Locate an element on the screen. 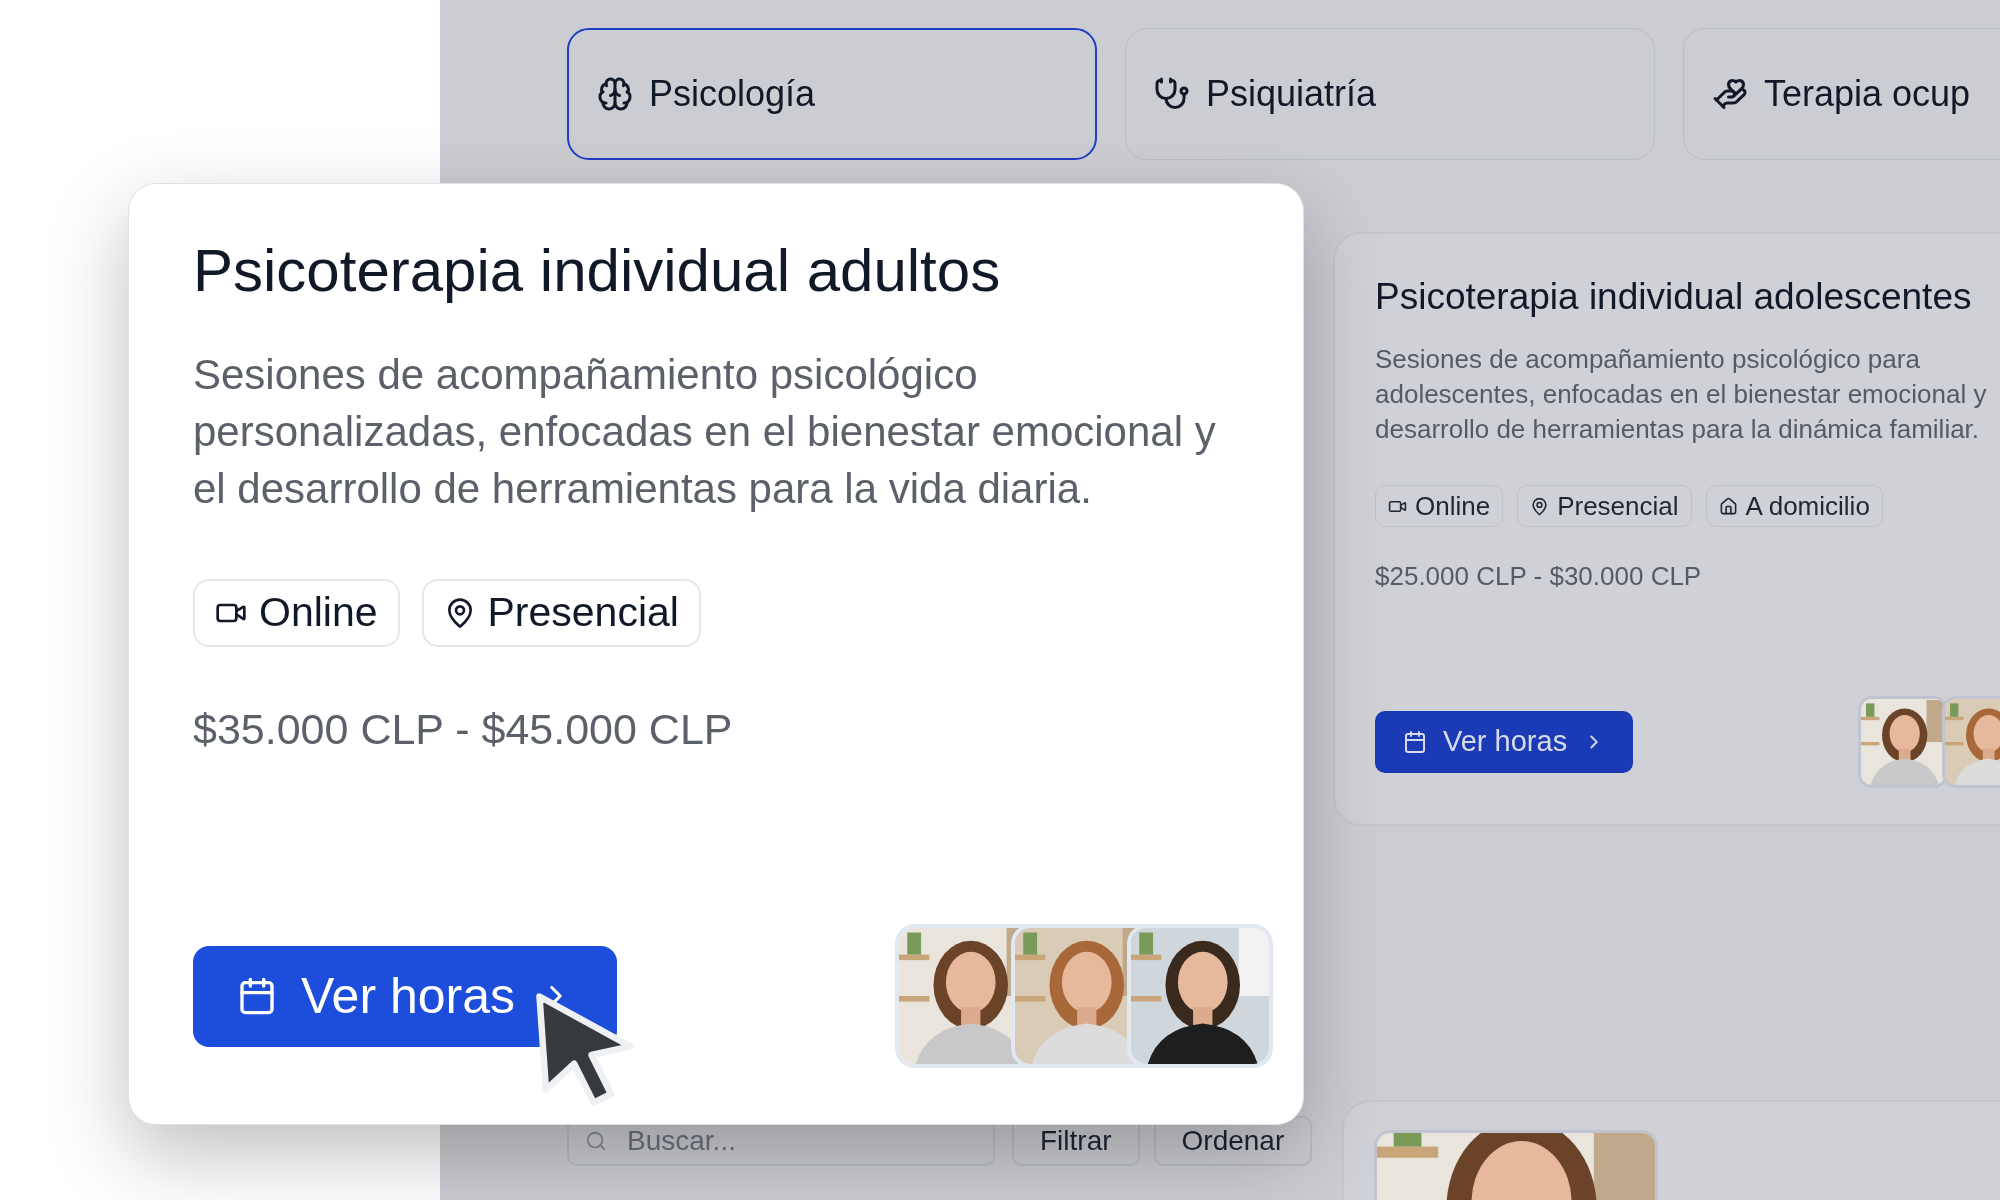  card-title: Psicoterapia individual adolescentes is located at coordinates (1673, 297).